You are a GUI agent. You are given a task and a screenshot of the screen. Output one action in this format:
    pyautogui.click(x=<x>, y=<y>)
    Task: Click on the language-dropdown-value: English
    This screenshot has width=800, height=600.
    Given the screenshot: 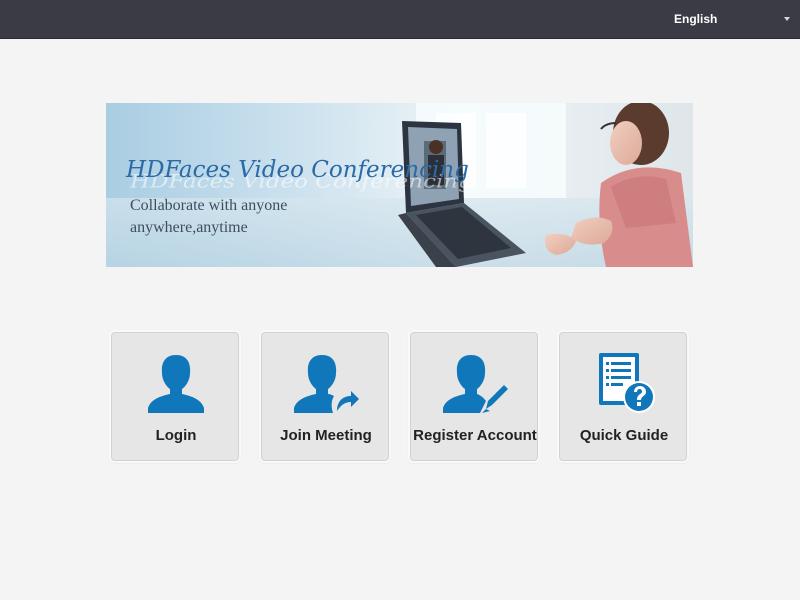 What is the action you would take?
    pyautogui.click(x=696, y=19)
    